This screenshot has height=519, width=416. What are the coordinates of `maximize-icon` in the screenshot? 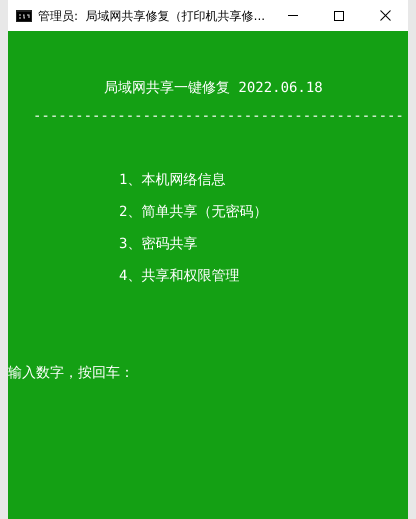 It's located at (339, 15).